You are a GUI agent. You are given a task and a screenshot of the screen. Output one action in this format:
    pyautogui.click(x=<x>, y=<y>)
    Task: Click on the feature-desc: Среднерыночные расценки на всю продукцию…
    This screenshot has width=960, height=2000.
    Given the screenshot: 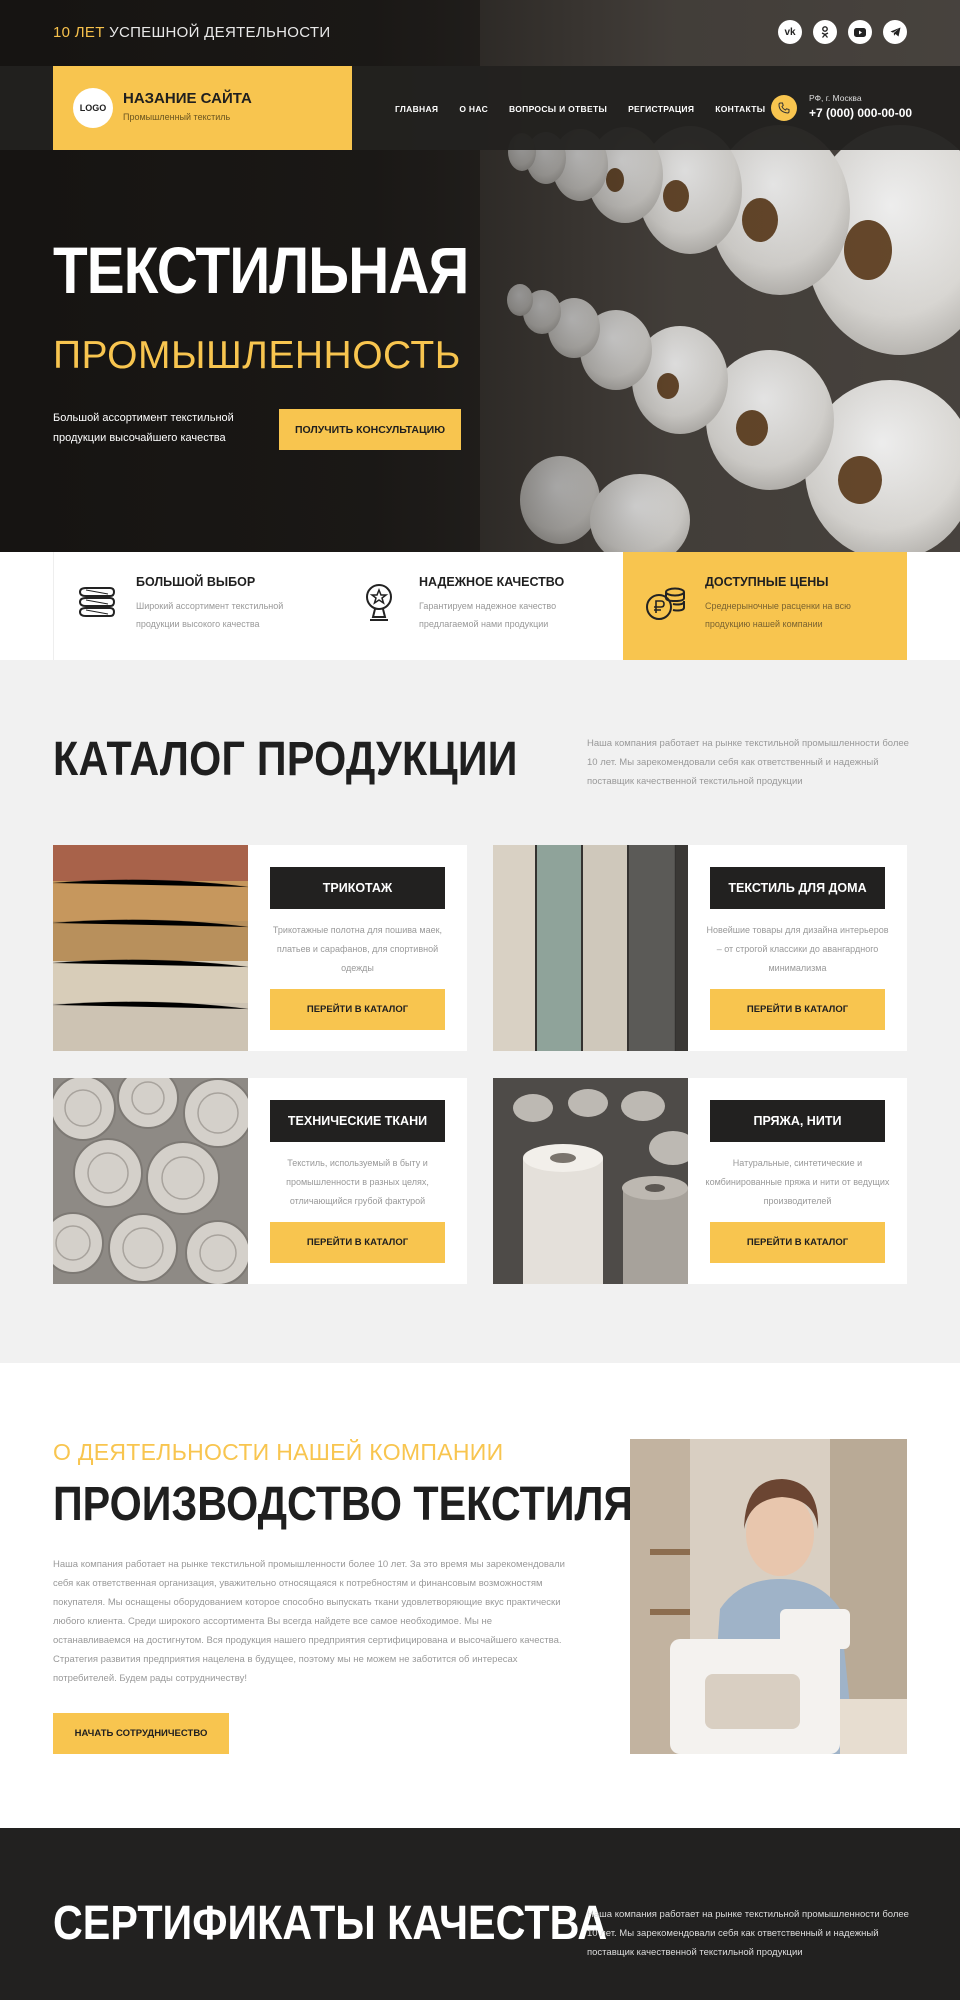 What is the action you would take?
    pyautogui.click(x=778, y=615)
    